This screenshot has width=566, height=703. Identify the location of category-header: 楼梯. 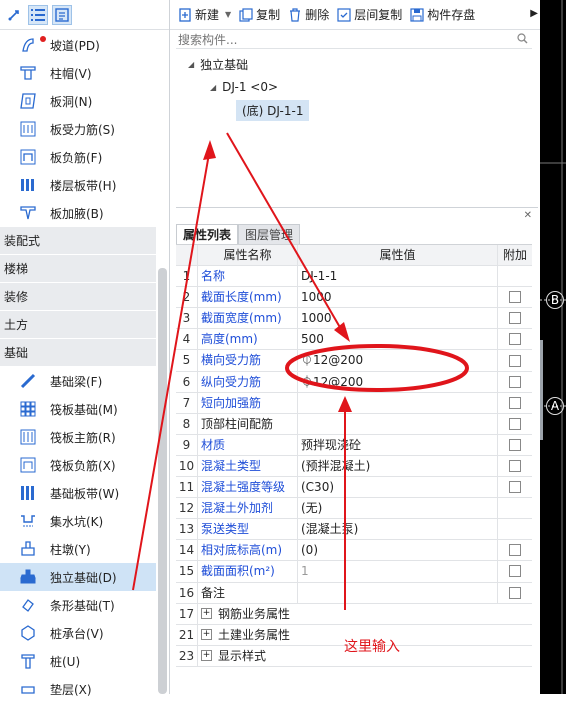
(78, 269).